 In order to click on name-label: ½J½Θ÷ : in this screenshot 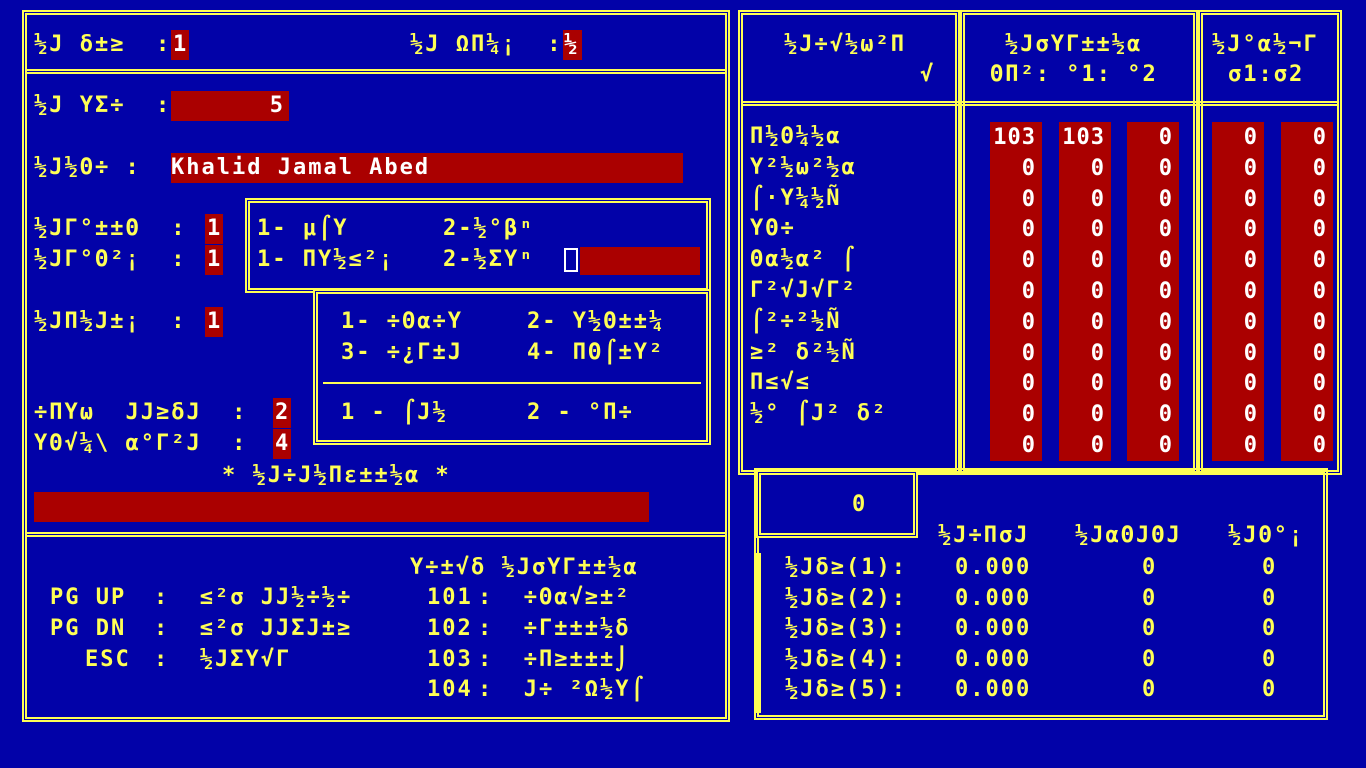, I will do `click(87, 167)`.